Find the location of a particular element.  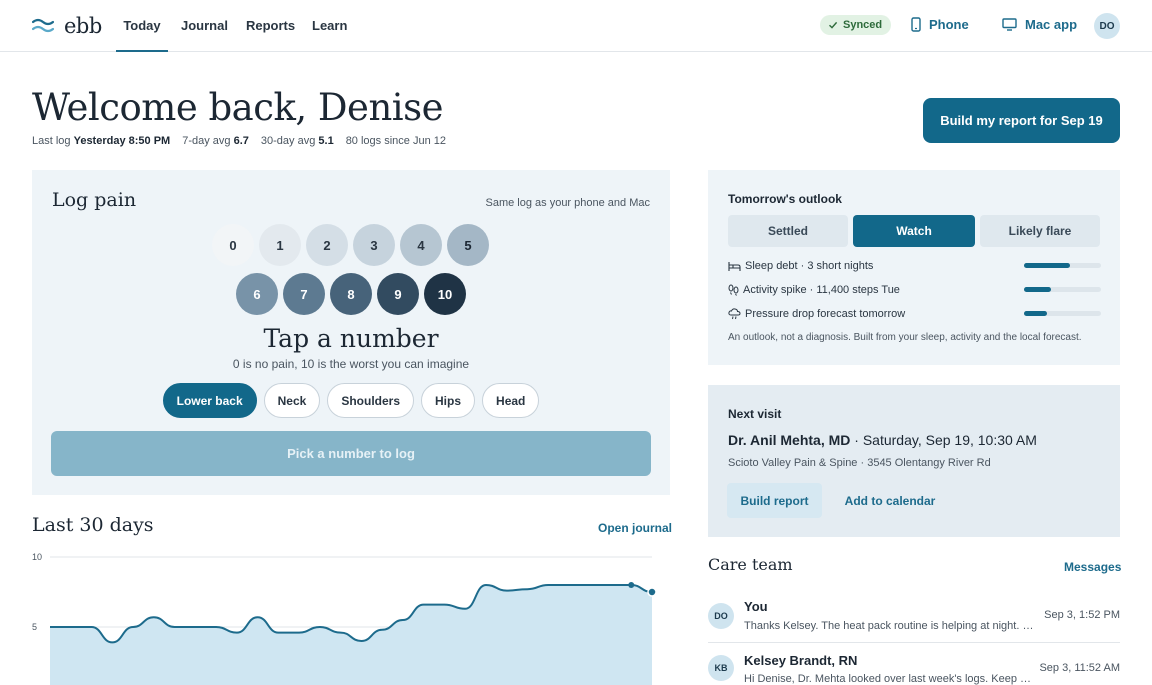

factor-pressure-level is located at coordinates (1062, 313).